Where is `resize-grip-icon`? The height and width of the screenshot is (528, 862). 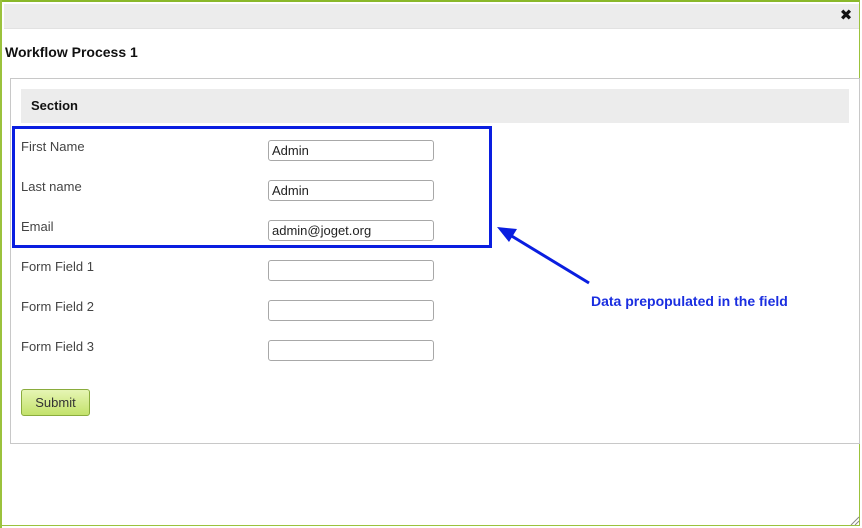 resize-grip-icon is located at coordinates (855, 521).